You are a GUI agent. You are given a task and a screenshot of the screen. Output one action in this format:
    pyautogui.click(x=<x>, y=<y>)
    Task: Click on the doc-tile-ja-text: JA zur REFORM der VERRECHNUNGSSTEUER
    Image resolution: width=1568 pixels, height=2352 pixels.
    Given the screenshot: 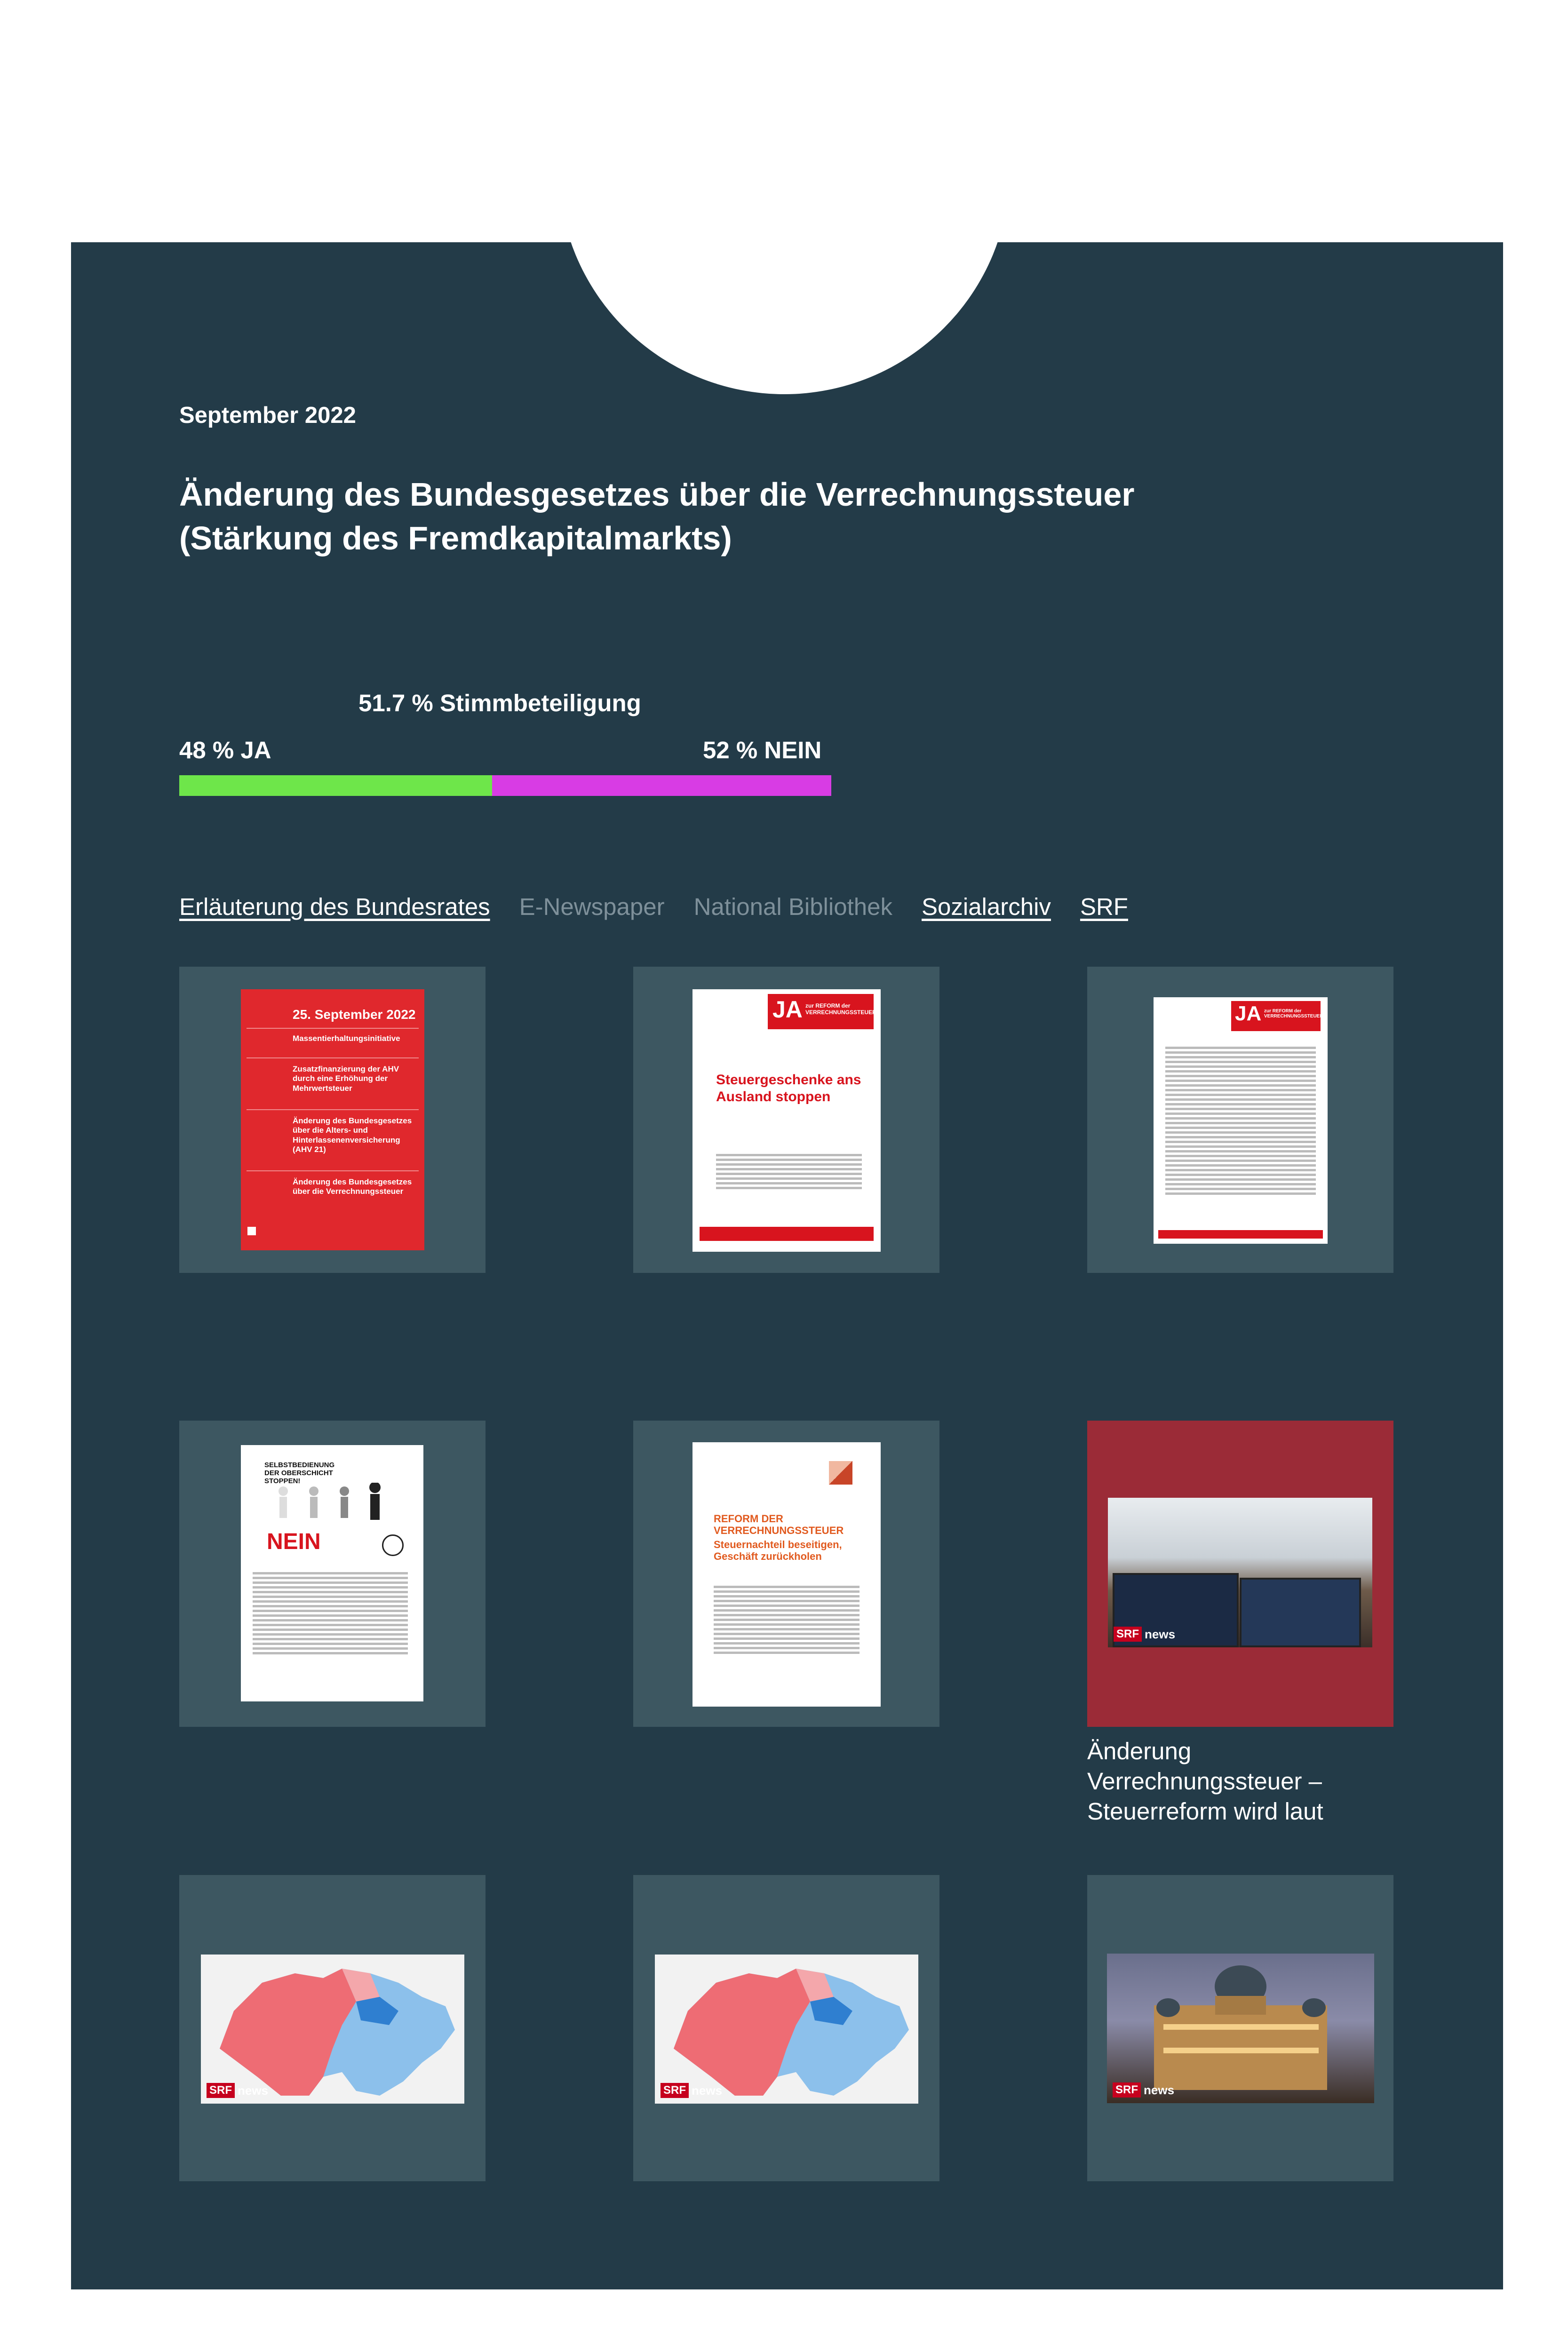 What is the action you would take?
    pyautogui.click(x=1240, y=1120)
    